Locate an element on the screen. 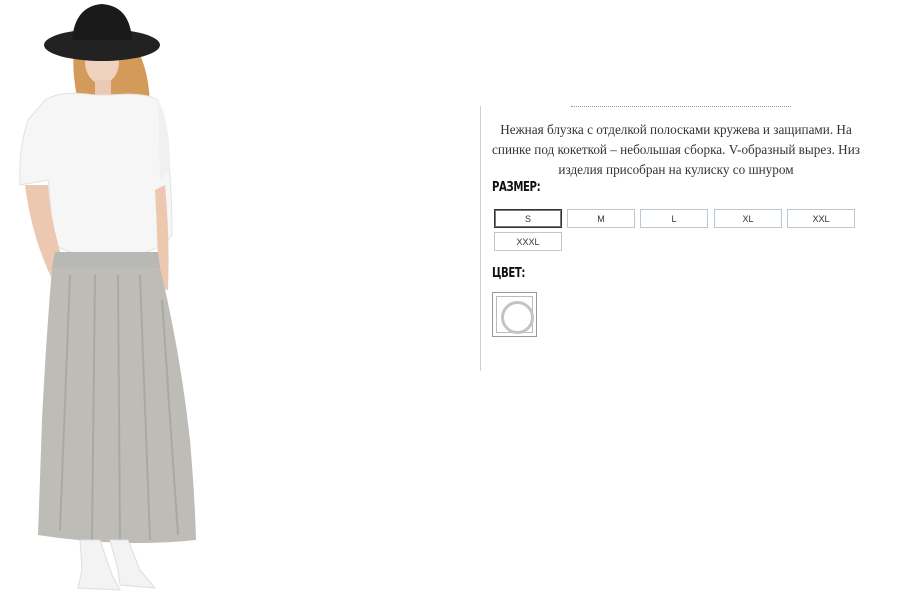 This screenshot has height=606, width=907. color-heading: ЦВЕТ: is located at coordinates (509, 273).